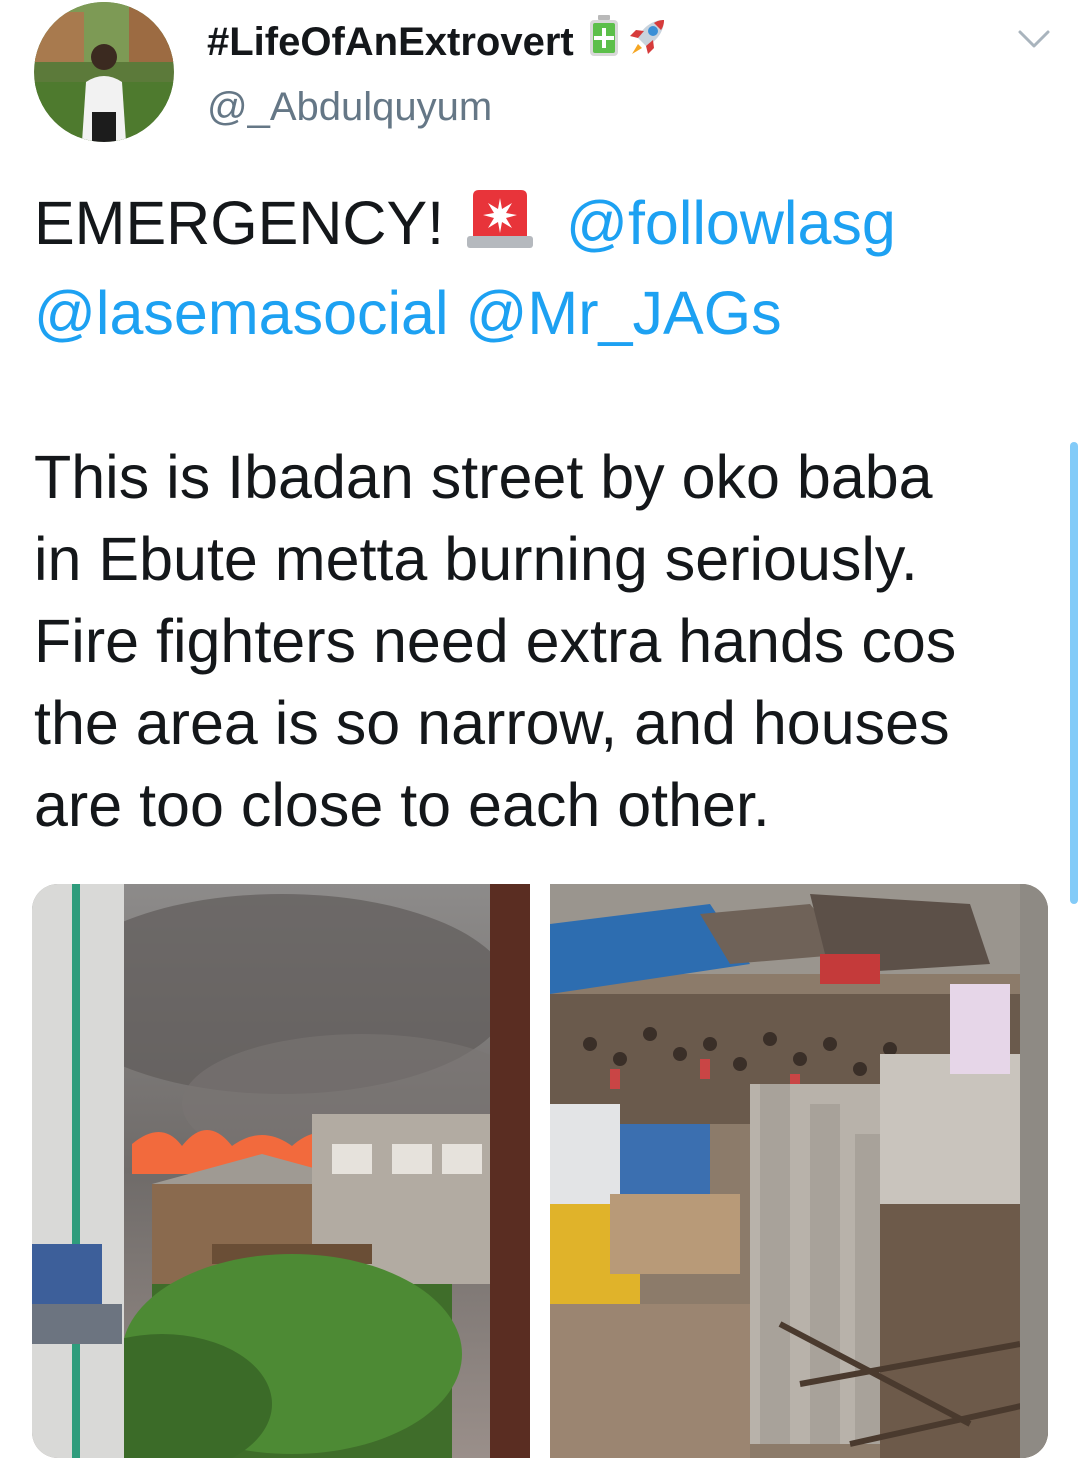 The width and height of the screenshot is (1080, 1460). What do you see at coordinates (492, 723) in the screenshot?
I see `tweet-body-line-4: the area is so narrow, and houses` at bounding box center [492, 723].